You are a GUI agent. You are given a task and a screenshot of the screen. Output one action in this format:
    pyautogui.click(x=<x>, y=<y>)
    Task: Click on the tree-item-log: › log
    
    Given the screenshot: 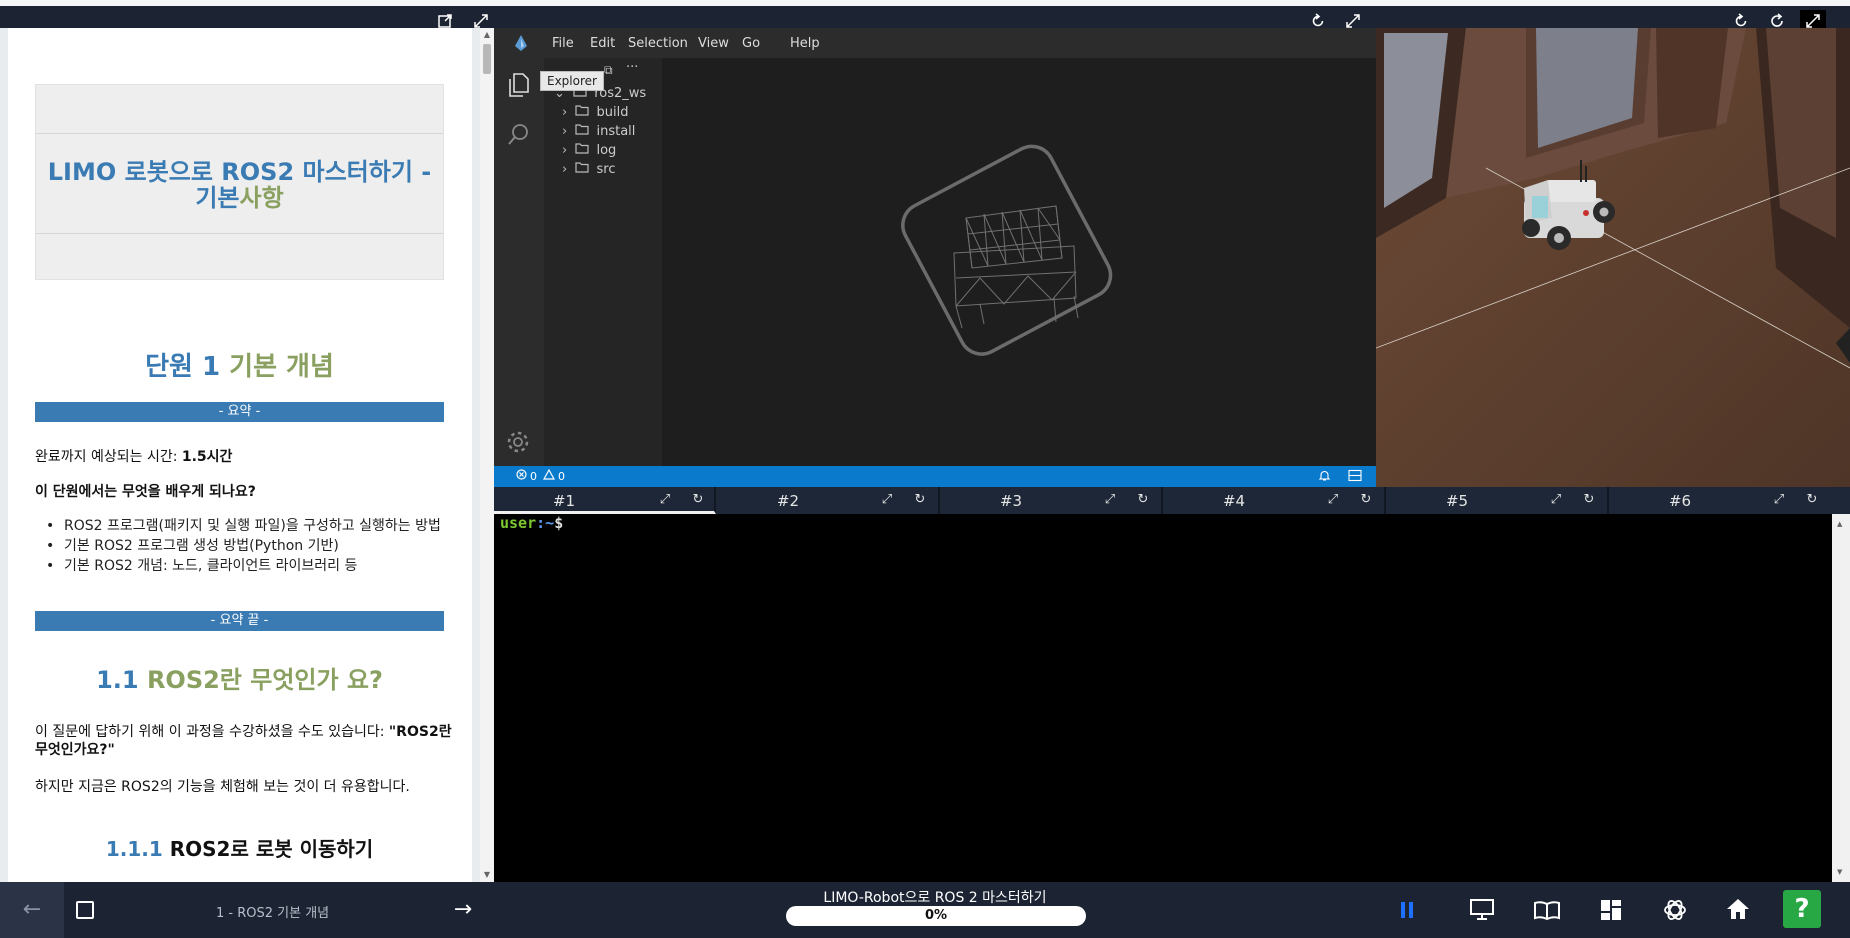 What is the action you would take?
    pyautogui.click(x=589, y=150)
    